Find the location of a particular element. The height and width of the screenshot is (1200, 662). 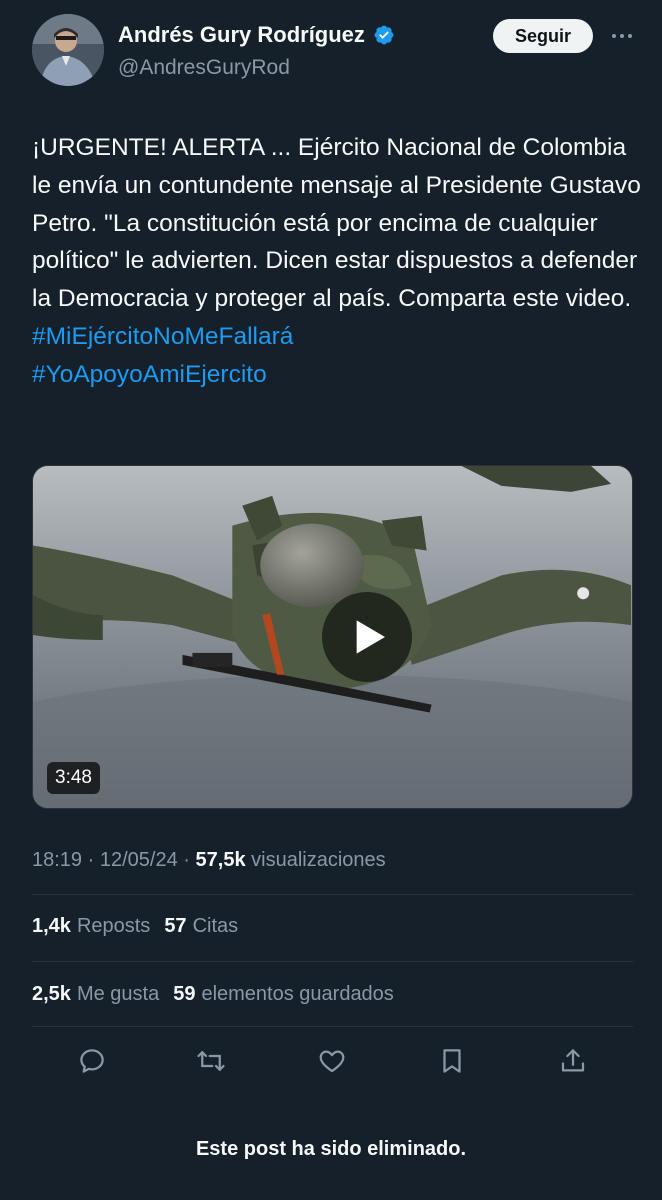

like-button is located at coordinates (332, 1061).